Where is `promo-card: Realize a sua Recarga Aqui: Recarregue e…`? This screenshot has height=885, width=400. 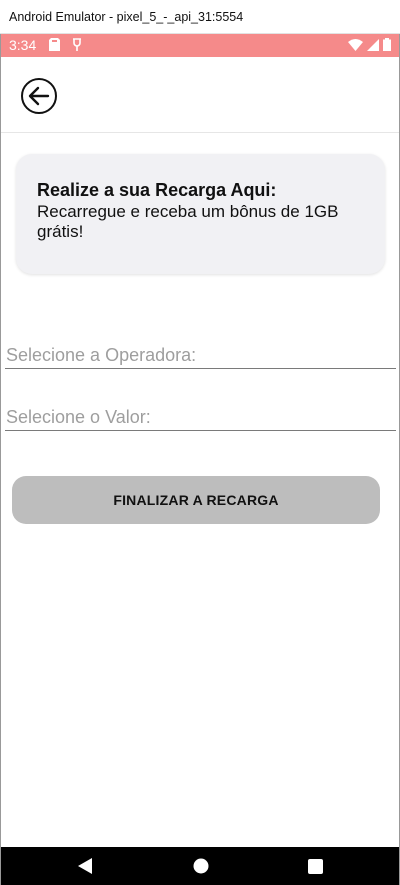 promo-card: Realize a sua Recarga Aqui: Recarregue e… is located at coordinates (200, 214).